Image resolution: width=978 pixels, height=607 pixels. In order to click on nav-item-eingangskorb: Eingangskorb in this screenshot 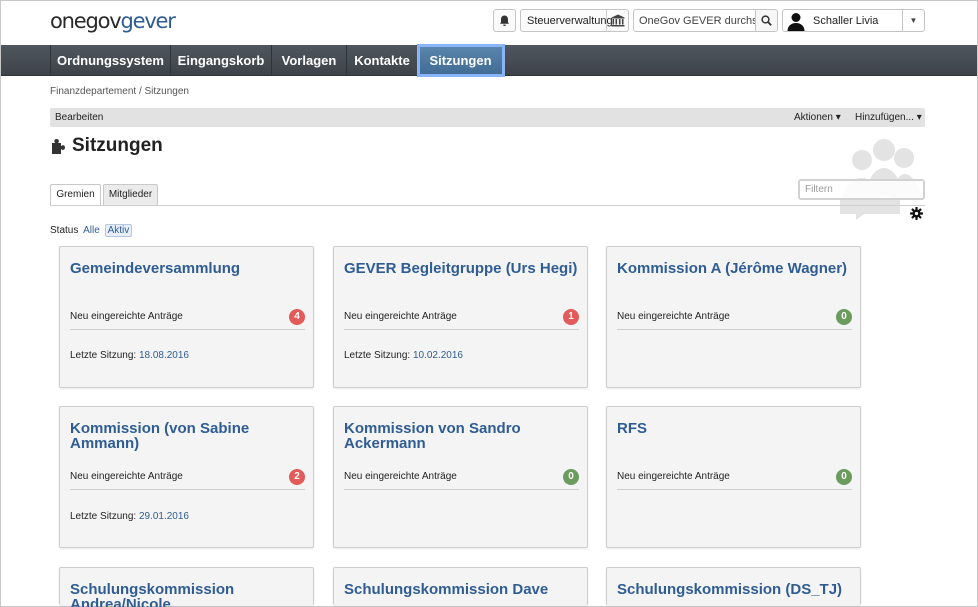, I will do `click(221, 60)`.